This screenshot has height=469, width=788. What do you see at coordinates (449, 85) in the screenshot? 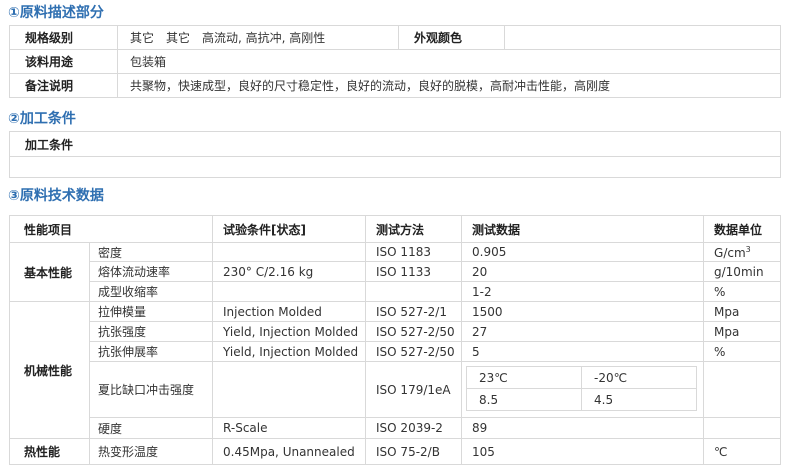
I see `remarks-value: 共聚物，快速成型，良好的尺寸稳定性，良好的流动，良好的脱模，高耐冲击性能，高刚度` at bounding box center [449, 85].